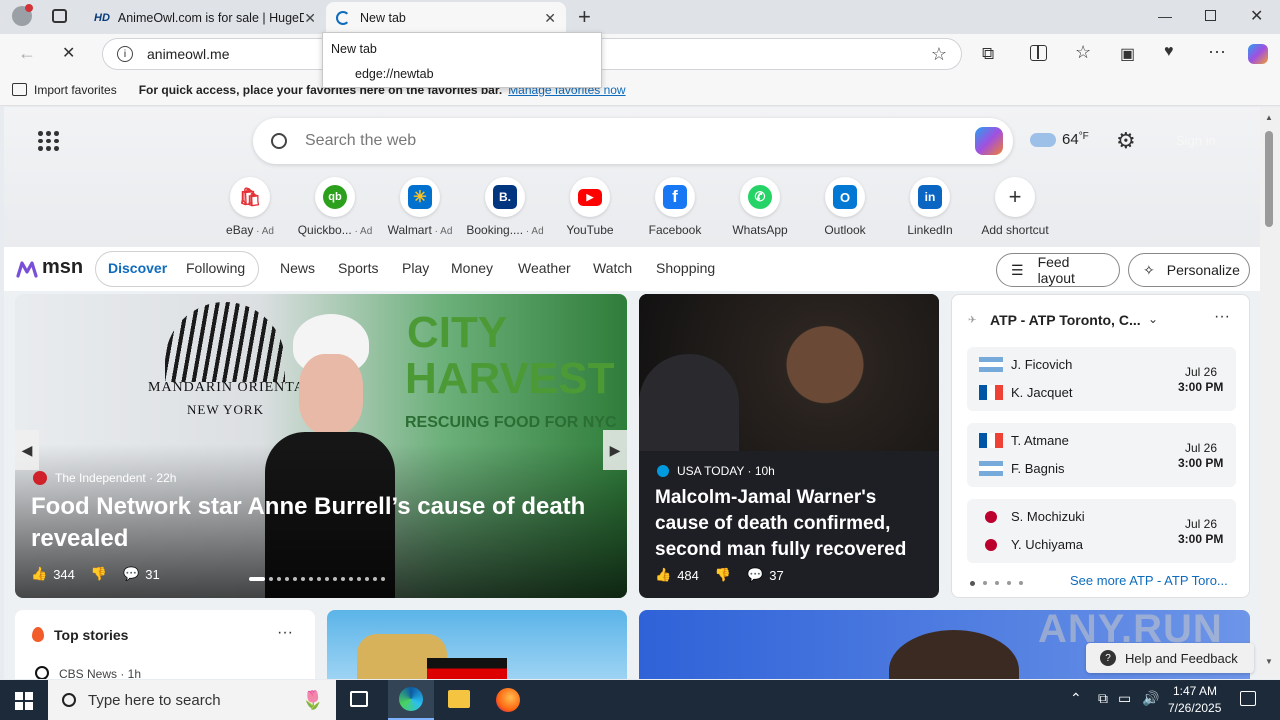 This screenshot has height=720, width=1280. I want to click on page-scrollbar: ▲ ▼, so click(1270, 393).